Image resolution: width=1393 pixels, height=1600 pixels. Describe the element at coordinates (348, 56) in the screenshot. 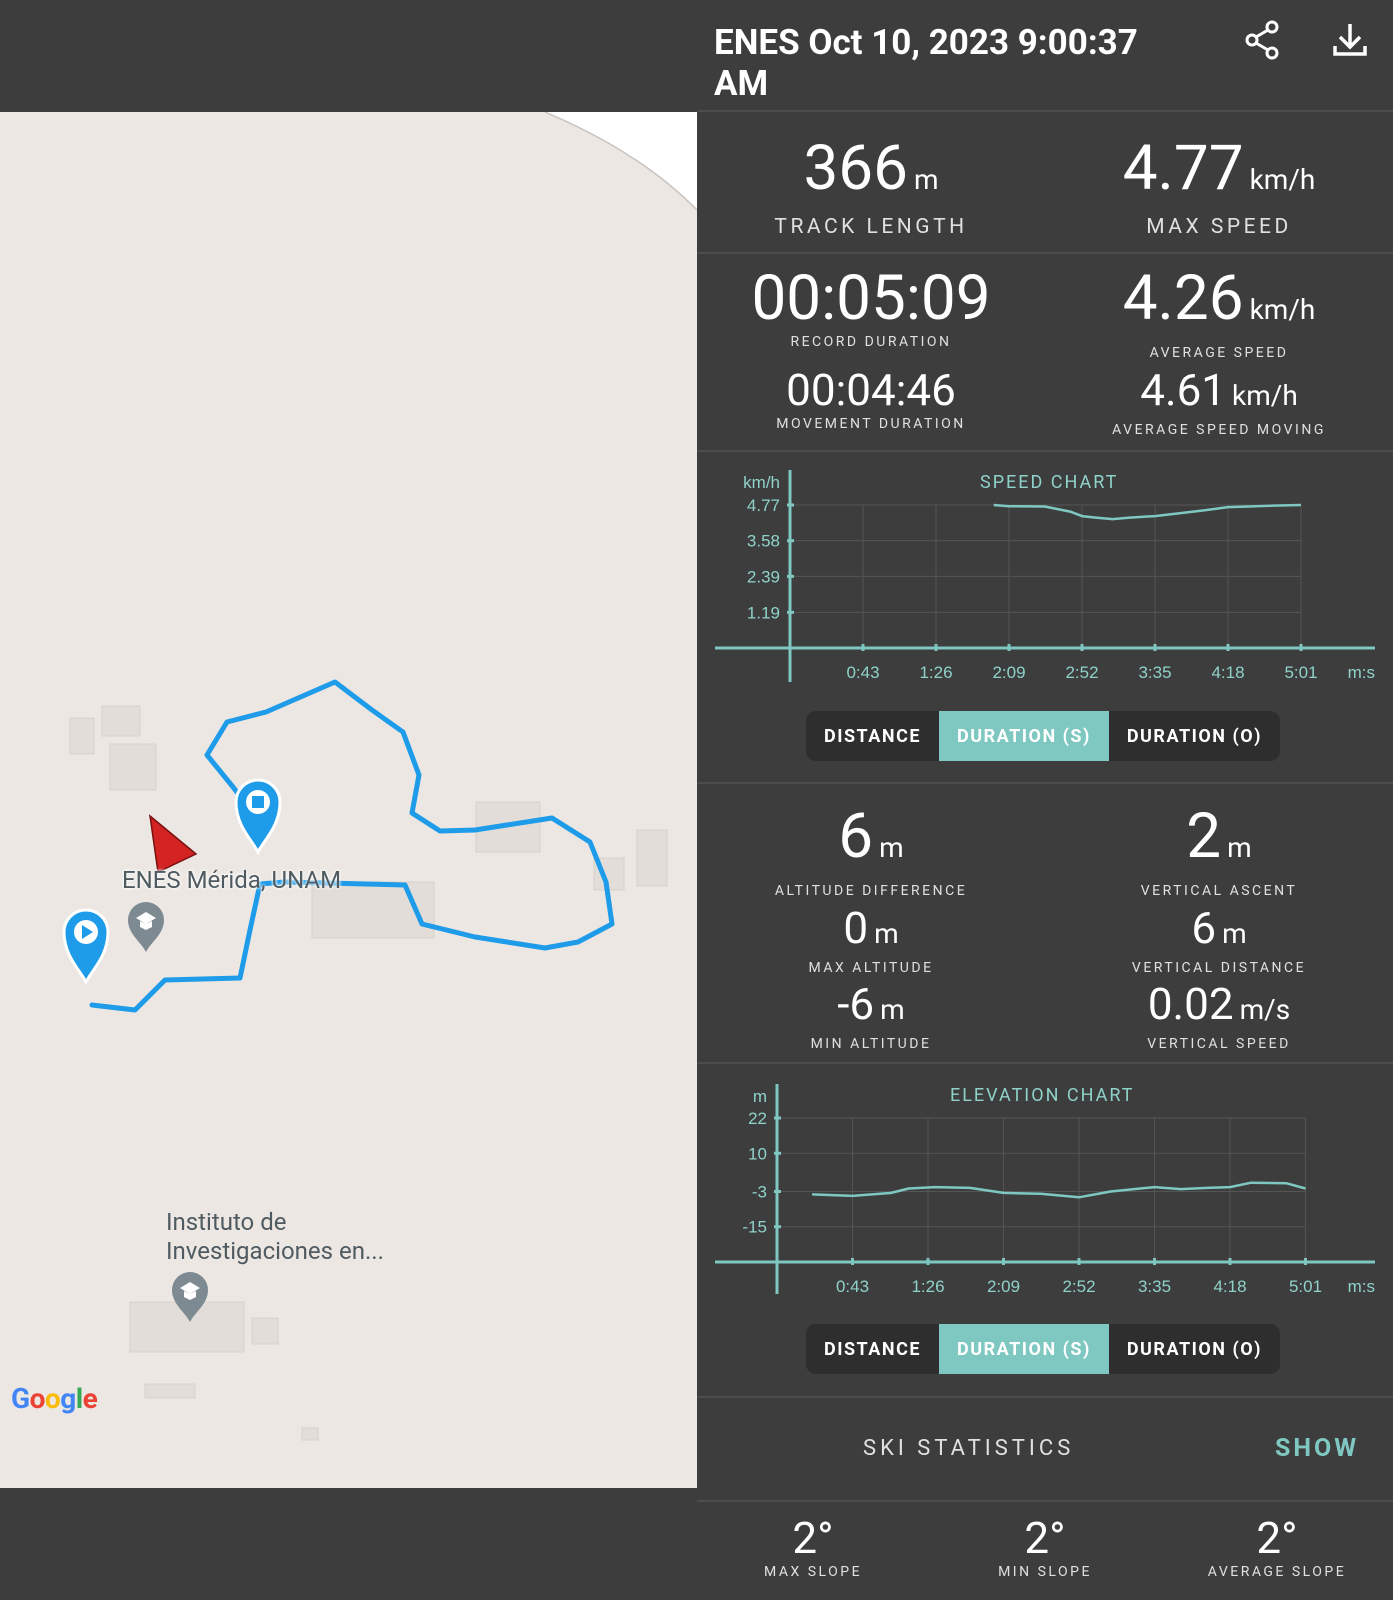

I see `map-top-bar` at that location.